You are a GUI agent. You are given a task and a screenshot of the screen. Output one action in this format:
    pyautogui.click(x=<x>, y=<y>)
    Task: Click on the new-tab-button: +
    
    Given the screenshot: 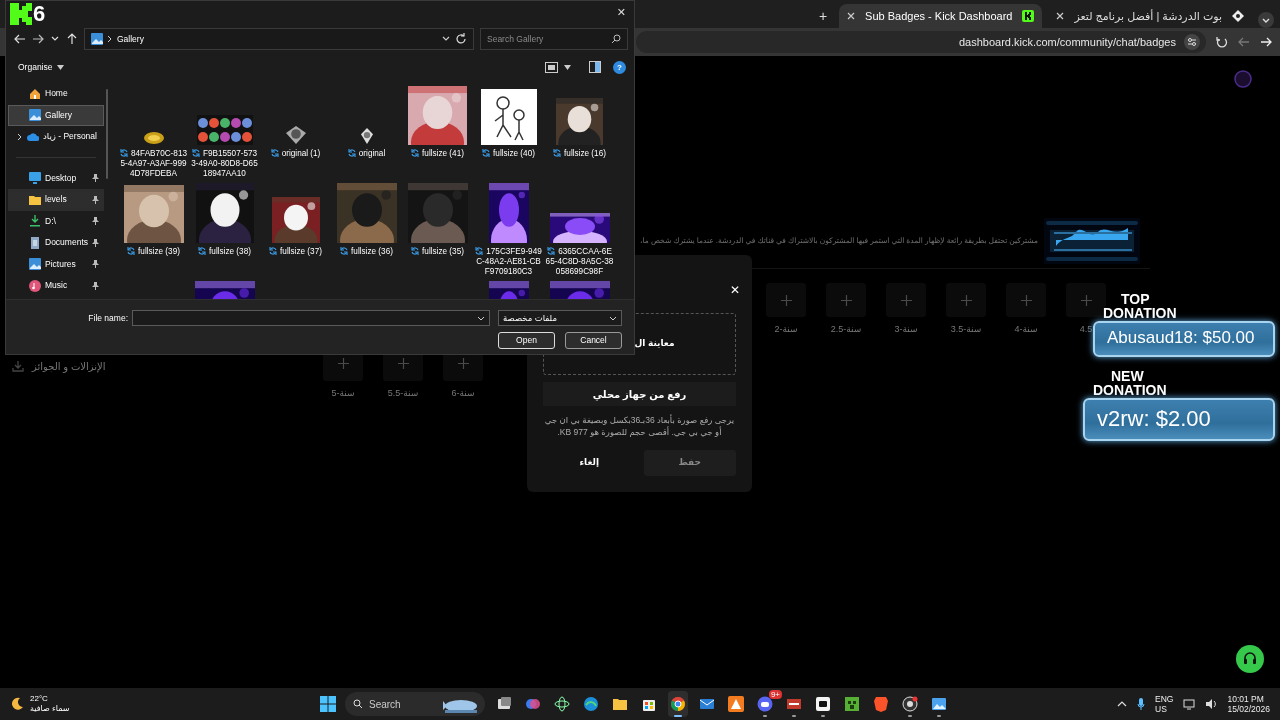 What is the action you would take?
    pyautogui.click(x=823, y=16)
    